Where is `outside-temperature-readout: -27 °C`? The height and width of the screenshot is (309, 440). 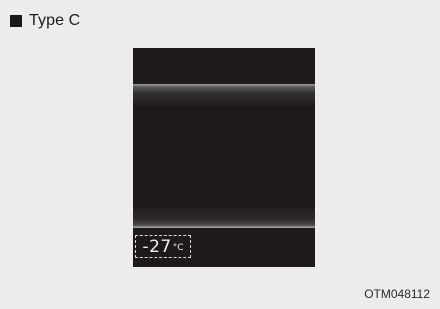
outside-temperature-readout: -27 °C is located at coordinates (163, 246).